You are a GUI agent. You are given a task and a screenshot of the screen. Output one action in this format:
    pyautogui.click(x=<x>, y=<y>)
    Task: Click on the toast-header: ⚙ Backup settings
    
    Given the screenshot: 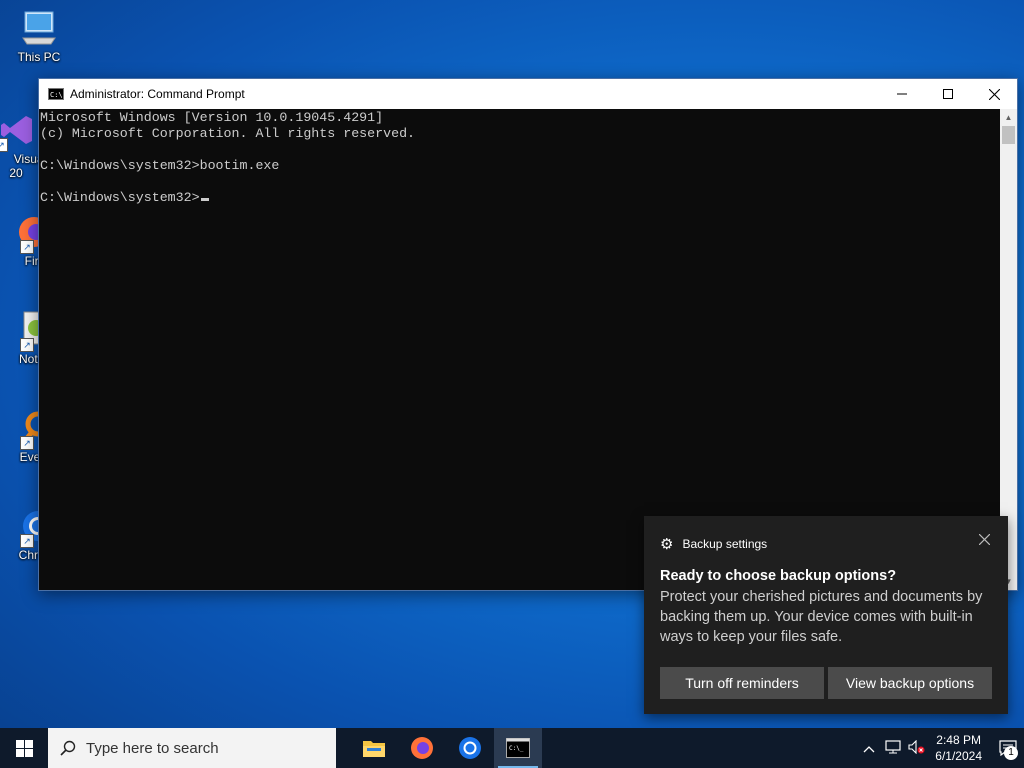 What is the action you would take?
    pyautogui.click(x=713, y=544)
    